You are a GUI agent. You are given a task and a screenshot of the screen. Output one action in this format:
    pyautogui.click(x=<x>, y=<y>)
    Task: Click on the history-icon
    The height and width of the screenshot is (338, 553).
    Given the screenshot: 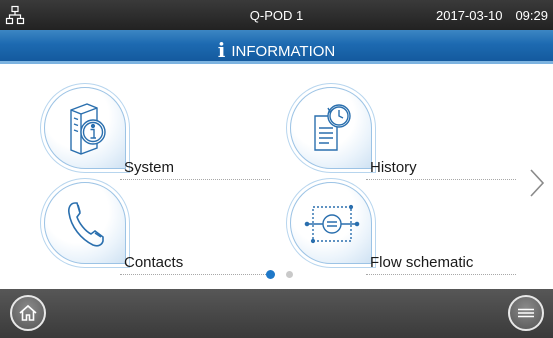 What is the action you would take?
    pyautogui.click(x=331, y=128)
    